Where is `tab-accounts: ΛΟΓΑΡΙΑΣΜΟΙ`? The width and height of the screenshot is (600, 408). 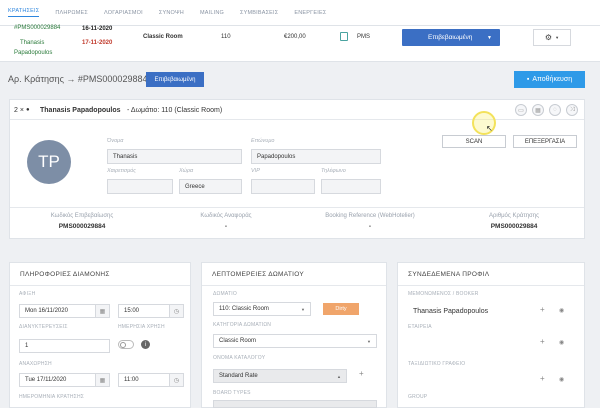
tab-accounts: ΛΟΓΑΡΙΑΣΜΟΙ is located at coordinates (123, 13).